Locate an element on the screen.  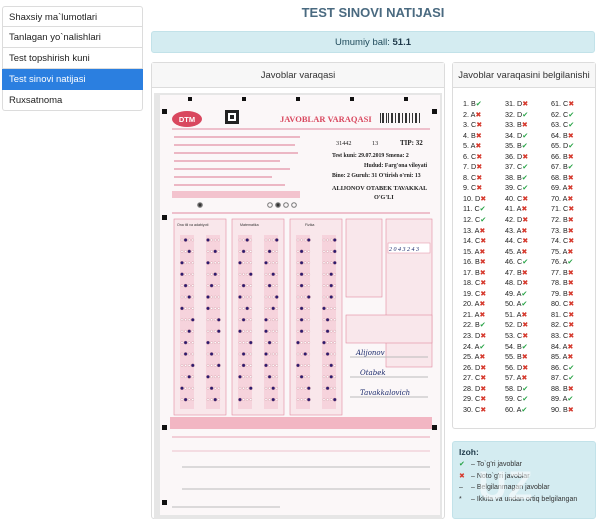
sidebar-item-test-date: Test topshirish kuni is located at coordinates (72, 58).